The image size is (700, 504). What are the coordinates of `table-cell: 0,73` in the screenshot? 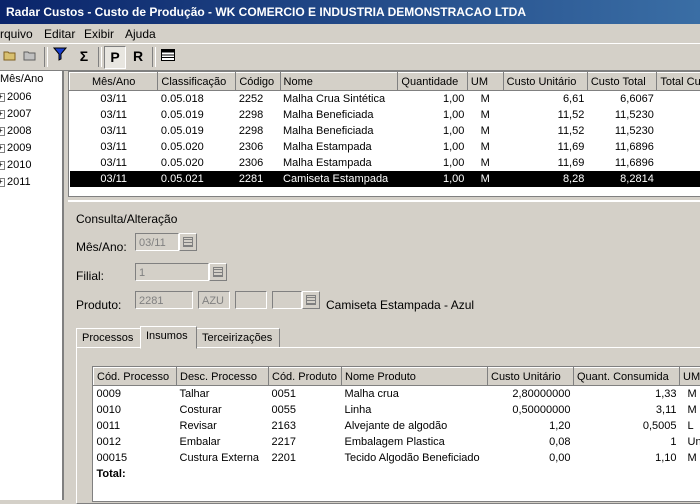 It's located at (678, 131).